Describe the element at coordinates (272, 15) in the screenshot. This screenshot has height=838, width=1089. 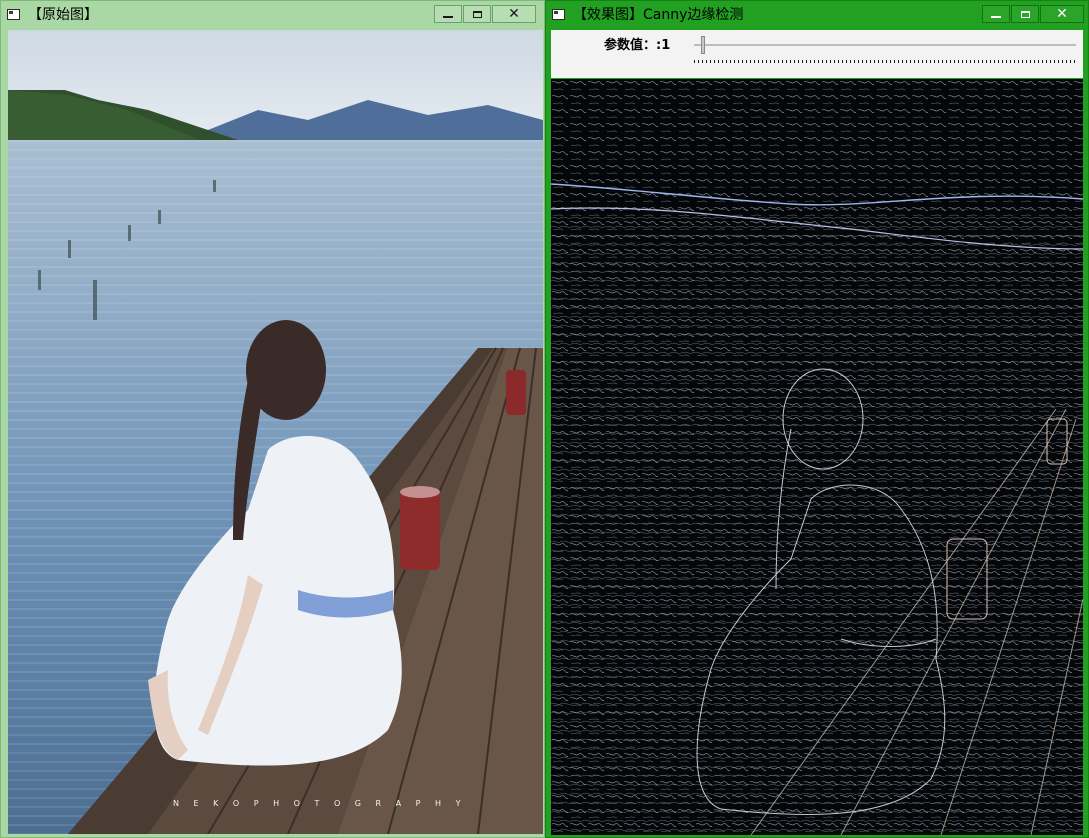
I see `titlebar: 【原始图】 ✕` at that location.